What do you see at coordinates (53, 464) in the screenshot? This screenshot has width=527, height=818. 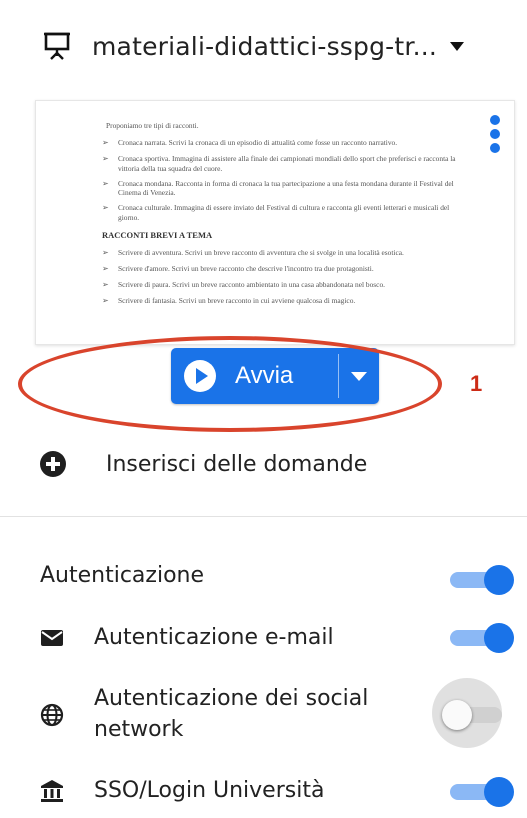 I see `plus-circle-icon` at bounding box center [53, 464].